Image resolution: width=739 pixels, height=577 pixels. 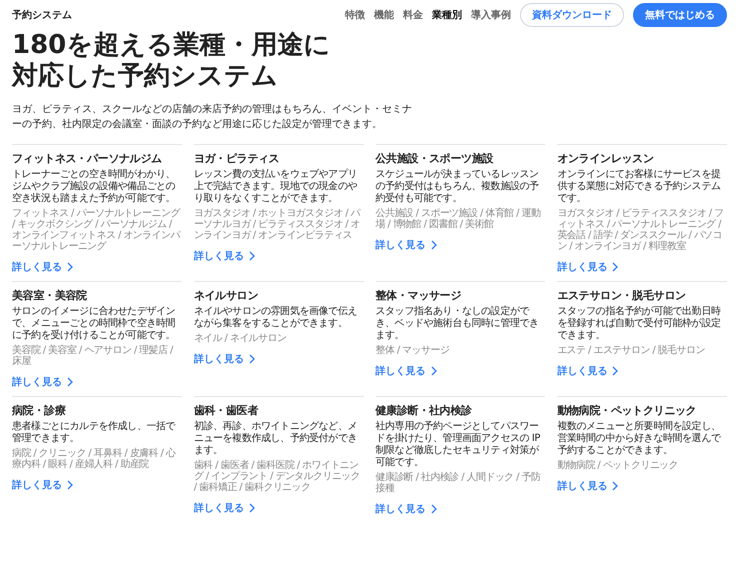 What do you see at coordinates (227, 410) in the screenshot?
I see `card-title: 歯科・歯医者` at bounding box center [227, 410].